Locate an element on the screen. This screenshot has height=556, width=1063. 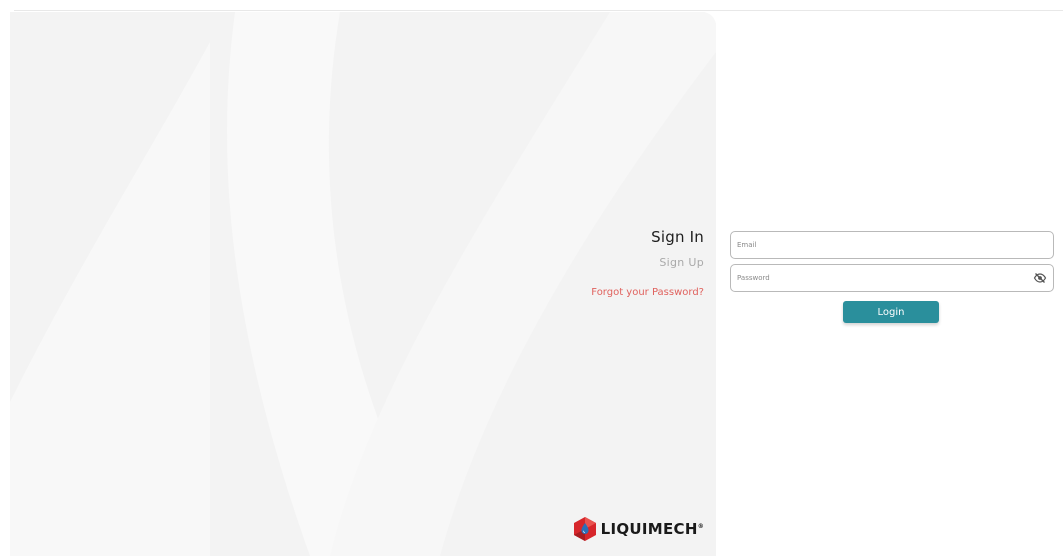
brand-logo: LIQUIMECH® is located at coordinates (638, 529).